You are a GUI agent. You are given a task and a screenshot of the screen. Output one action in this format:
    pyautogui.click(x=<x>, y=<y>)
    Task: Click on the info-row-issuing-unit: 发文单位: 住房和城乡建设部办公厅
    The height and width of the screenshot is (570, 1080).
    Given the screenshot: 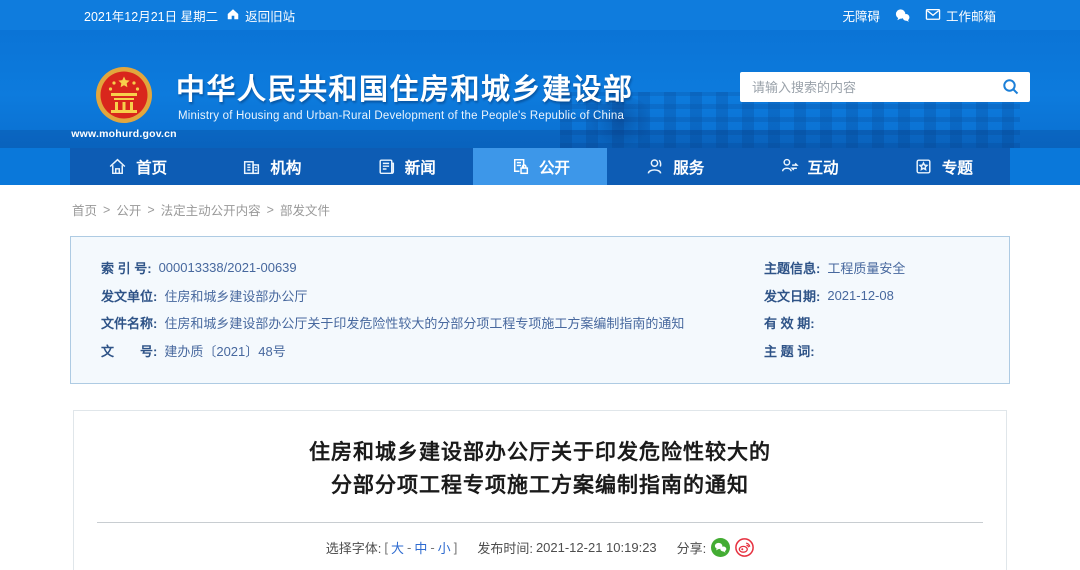 What is the action you would take?
    pyautogui.click(x=204, y=296)
    